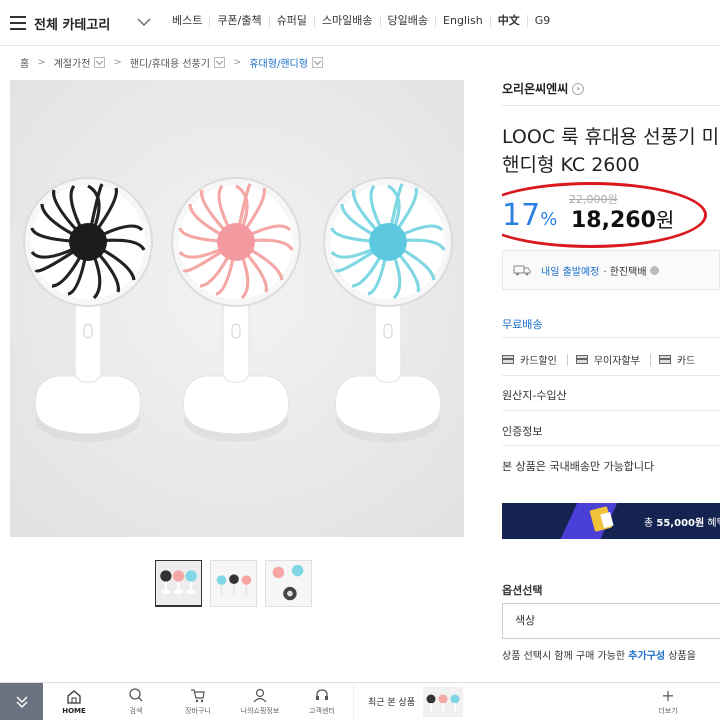 The image size is (720, 720). Describe the element at coordinates (599, 656) in the screenshot. I see `option-note: 상품 선택시 함께 구매 가능한 추가구성 상품을` at that location.